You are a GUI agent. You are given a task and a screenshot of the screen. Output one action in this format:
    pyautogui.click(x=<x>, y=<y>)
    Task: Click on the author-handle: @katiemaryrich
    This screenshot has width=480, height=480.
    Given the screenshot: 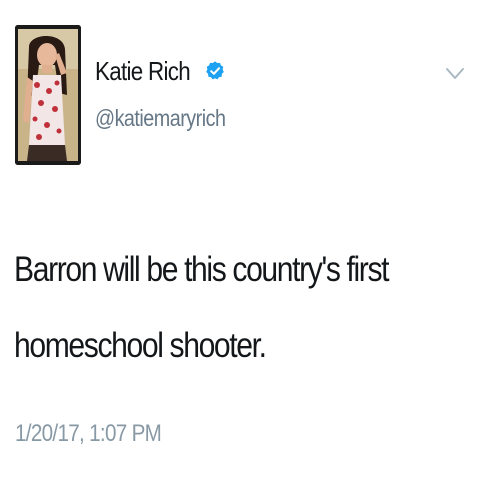 What is the action you would take?
    pyautogui.click(x=160, y=118)
    